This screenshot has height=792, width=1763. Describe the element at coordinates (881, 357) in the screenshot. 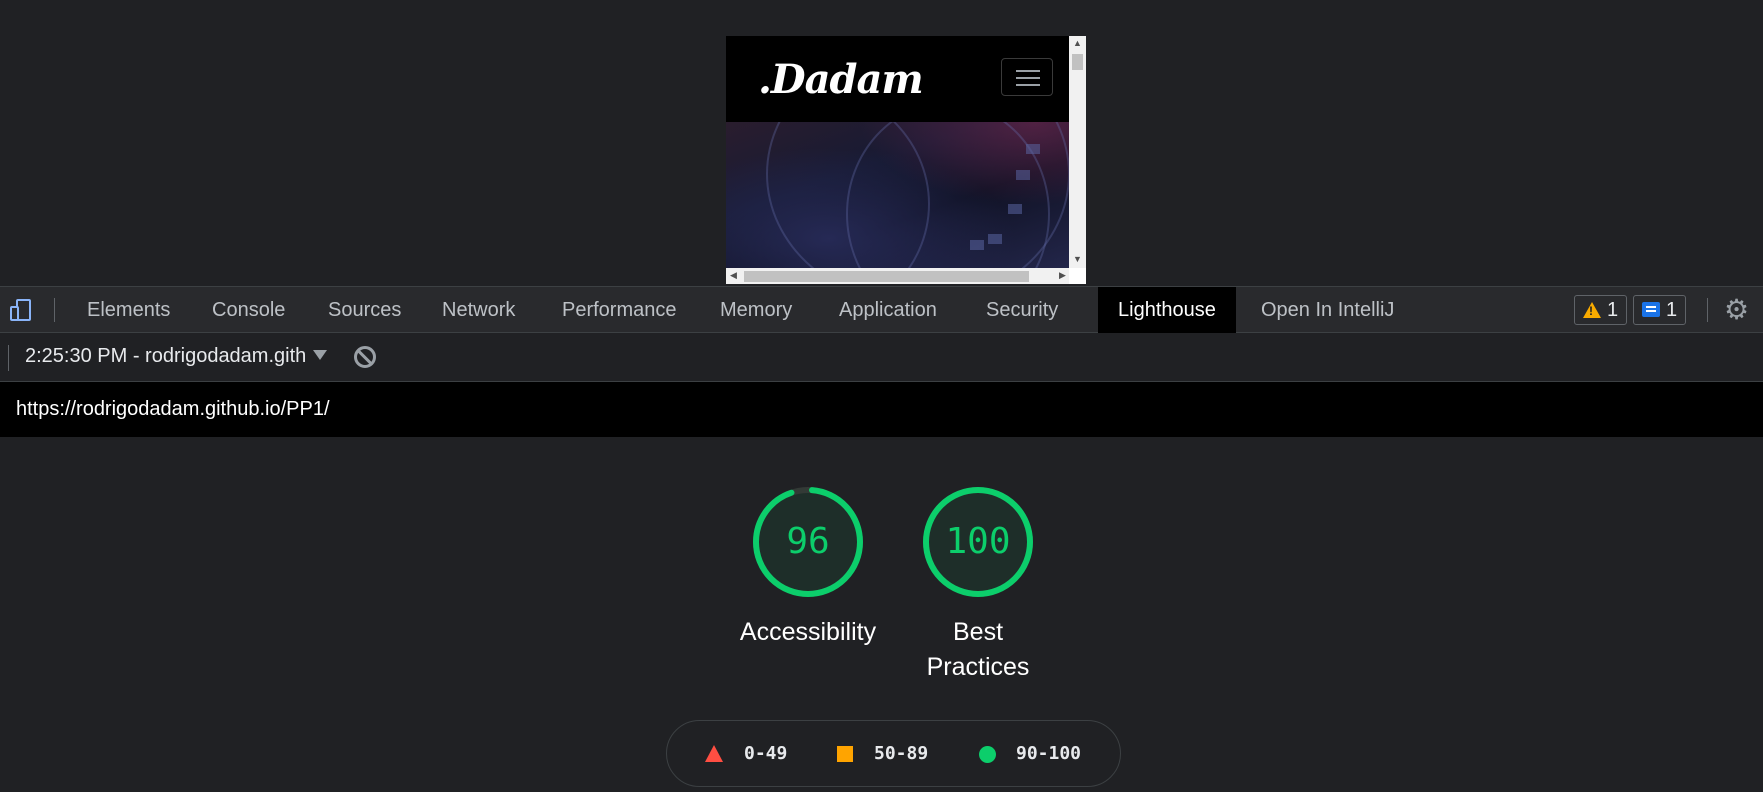

I see `lighthouse-toolbar: 2:25:30 PM - rodrigodadam.github.io` at that location.